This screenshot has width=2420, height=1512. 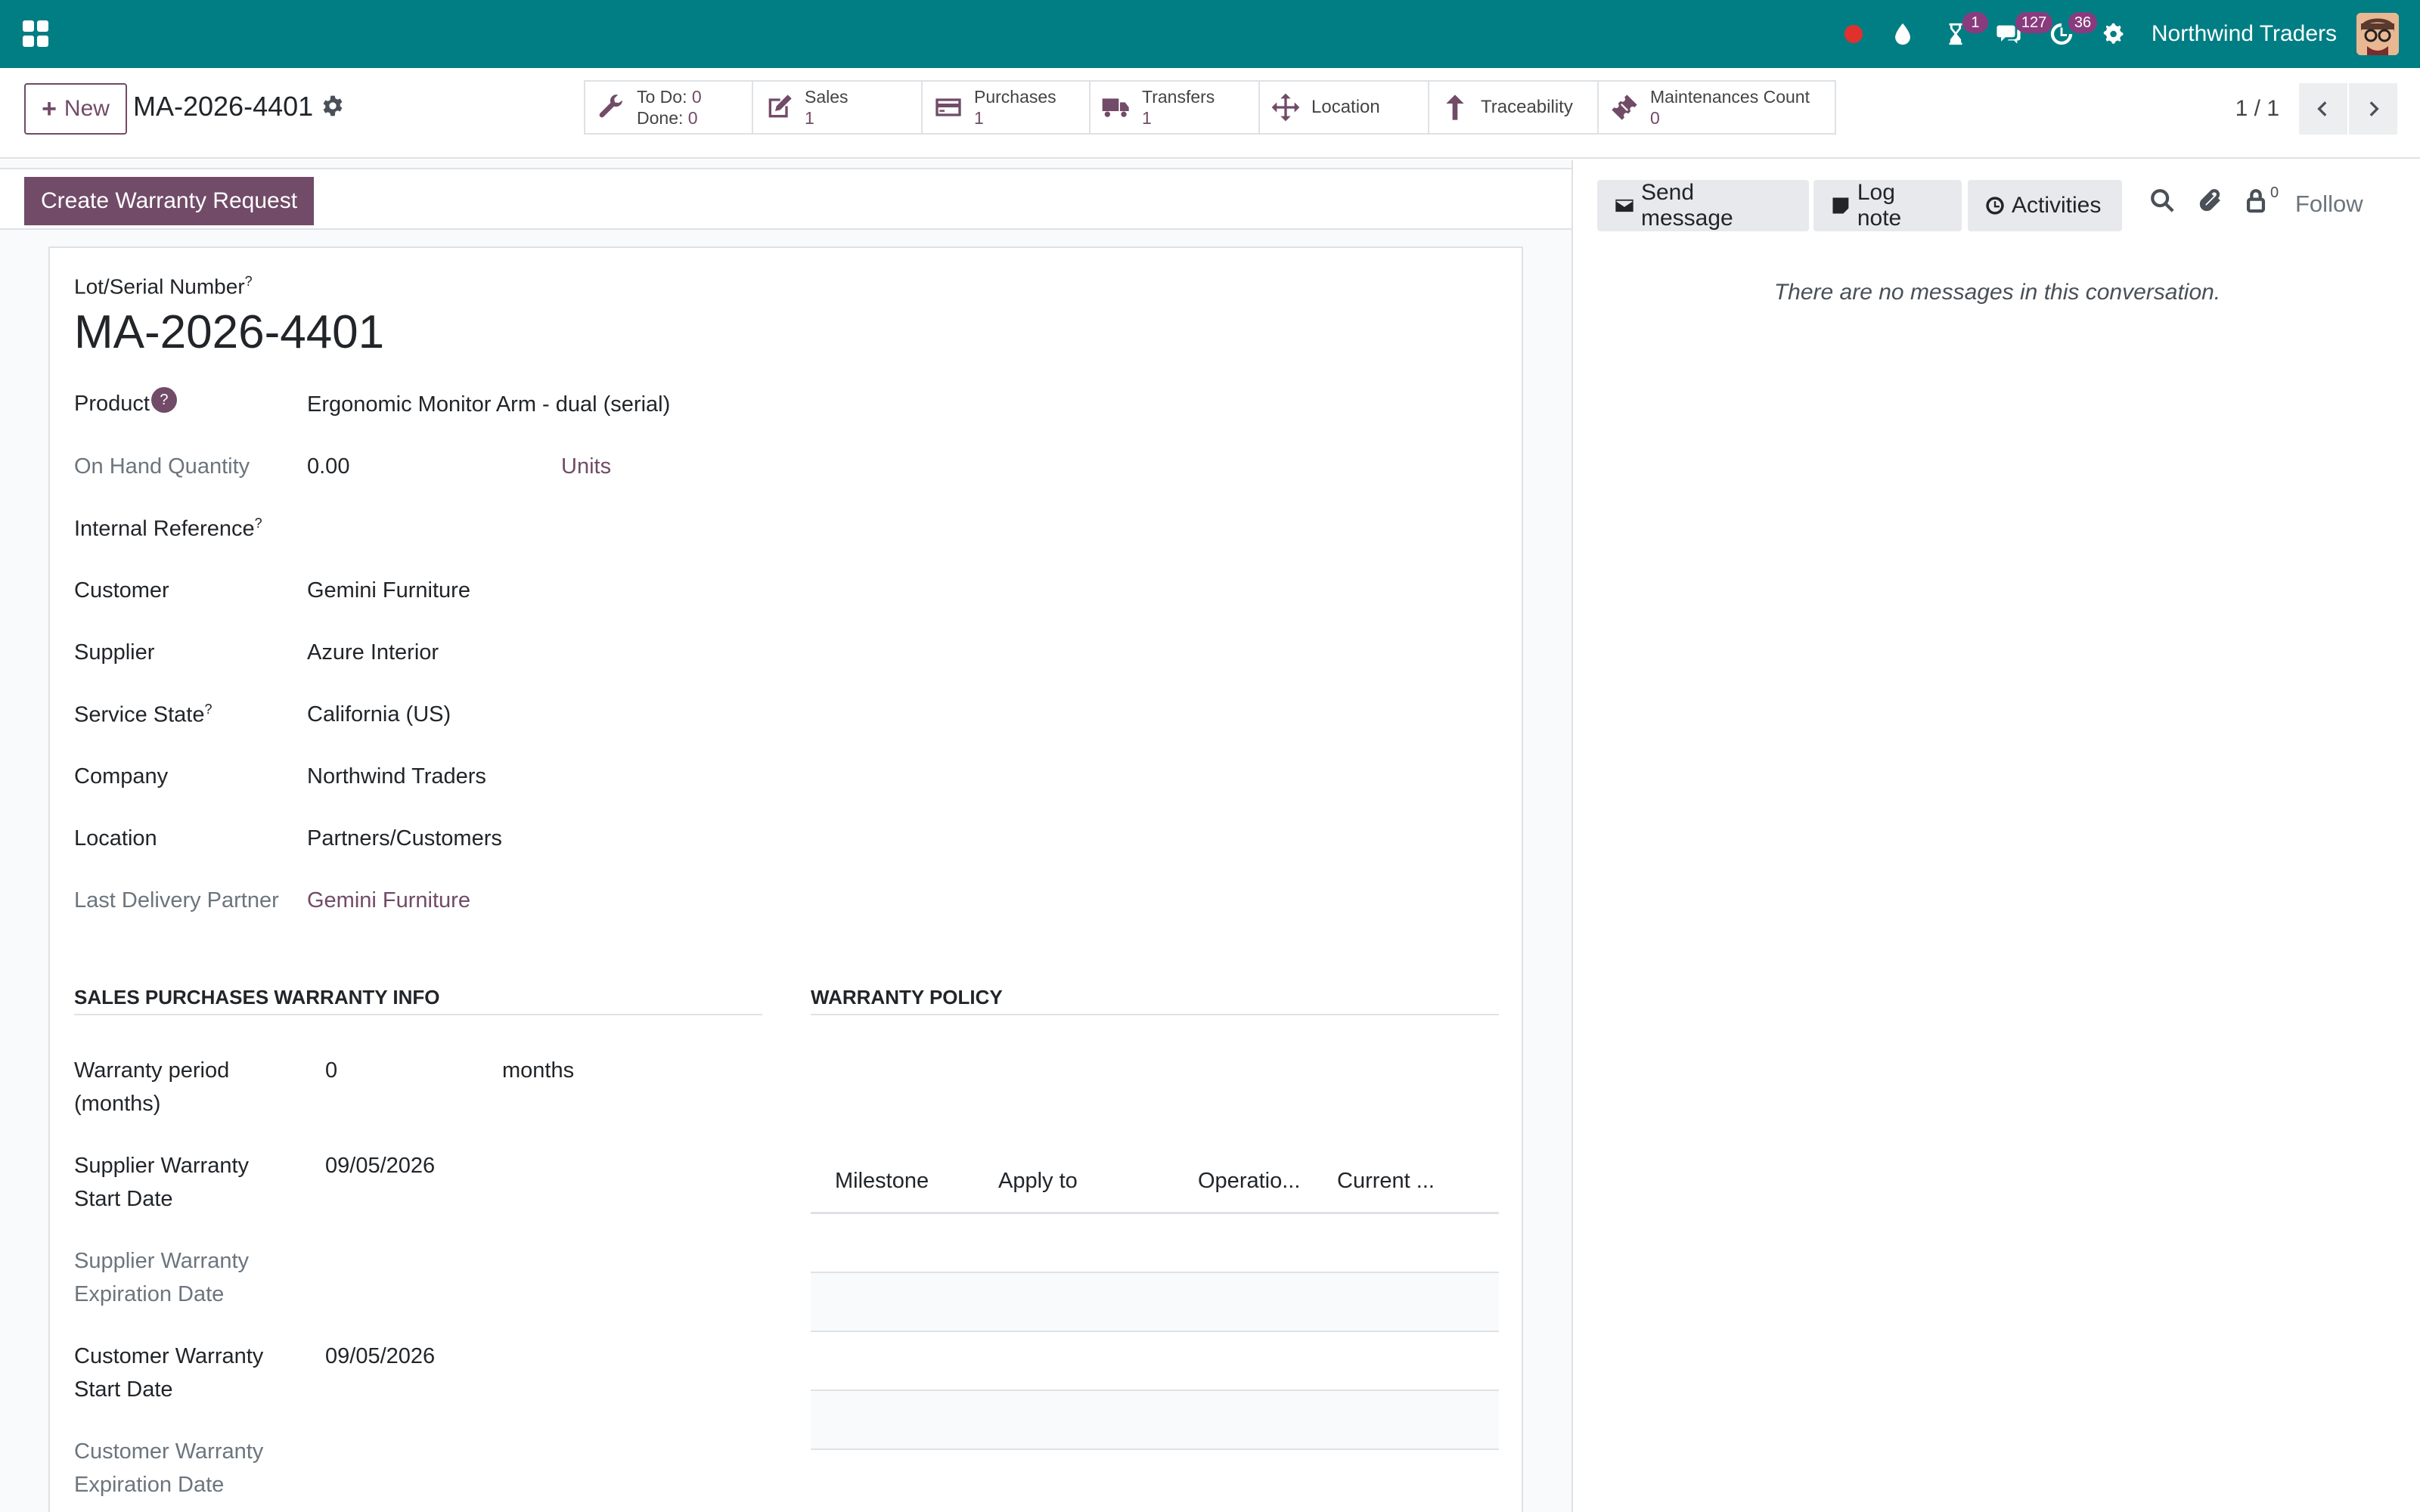 I want to click on service-state-field: California (US), so click(x=379, y=714).